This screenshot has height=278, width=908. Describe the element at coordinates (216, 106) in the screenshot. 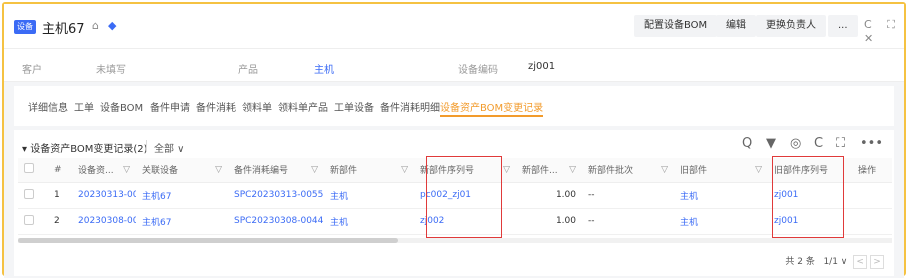

I see `tab-parts-consume: 备件消耗` at that location.